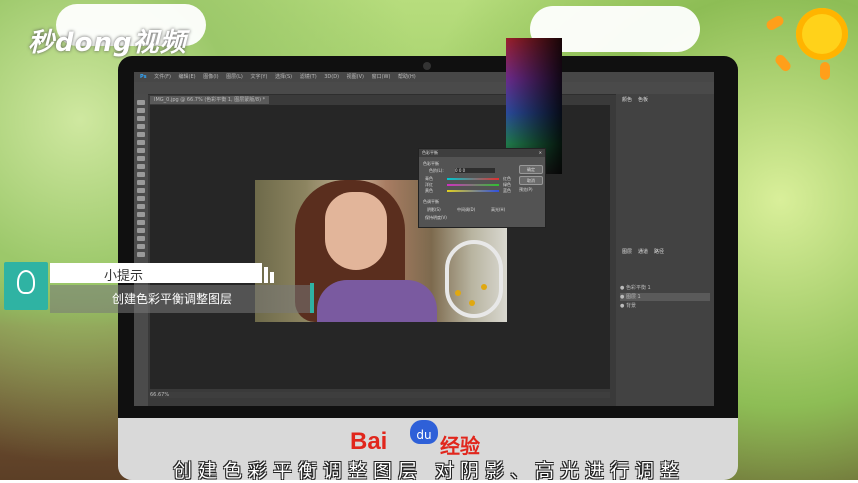  I want to click on marquee-tool-icon, so click(141, 110).